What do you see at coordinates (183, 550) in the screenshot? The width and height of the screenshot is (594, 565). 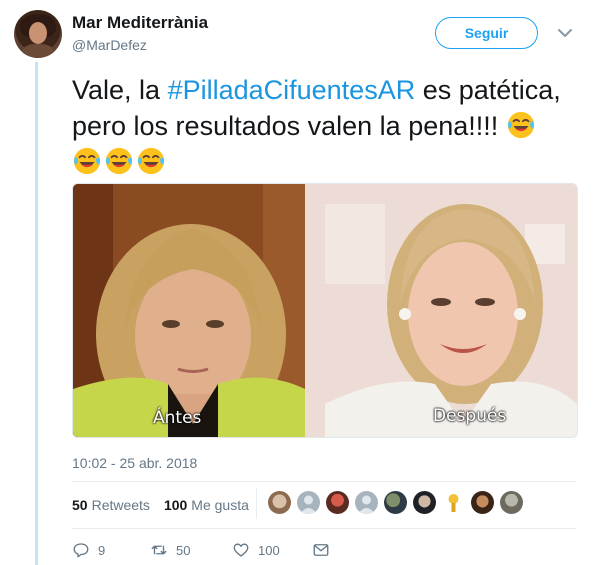 I see `retweet-count: 50` at bounding box center [183, 550].